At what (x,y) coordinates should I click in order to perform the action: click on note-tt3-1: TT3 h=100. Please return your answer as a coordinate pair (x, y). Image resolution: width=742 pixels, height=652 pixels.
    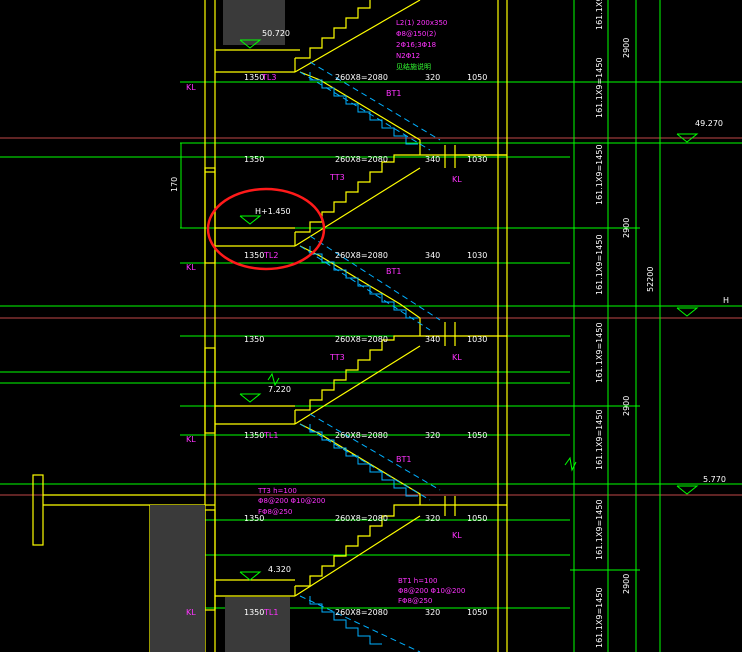
    Looking at the image, I should click on (277, 491).